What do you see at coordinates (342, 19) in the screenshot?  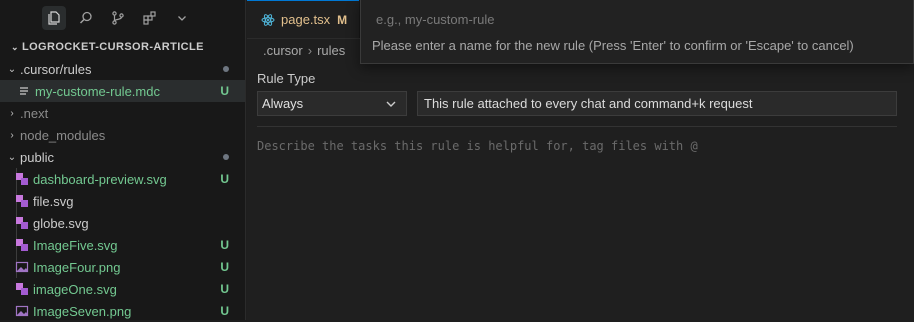 I see `git-status-badge: M` at bounding box center [342, 19].